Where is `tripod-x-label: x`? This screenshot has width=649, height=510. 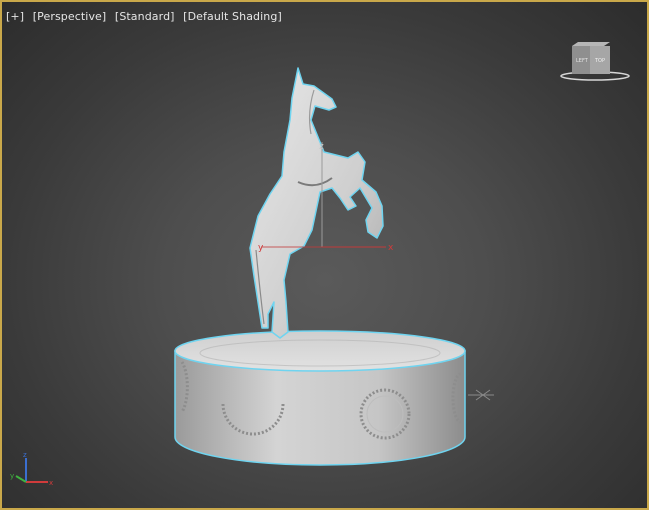
tripod-x-label: x is located at coordinates (51, 483).